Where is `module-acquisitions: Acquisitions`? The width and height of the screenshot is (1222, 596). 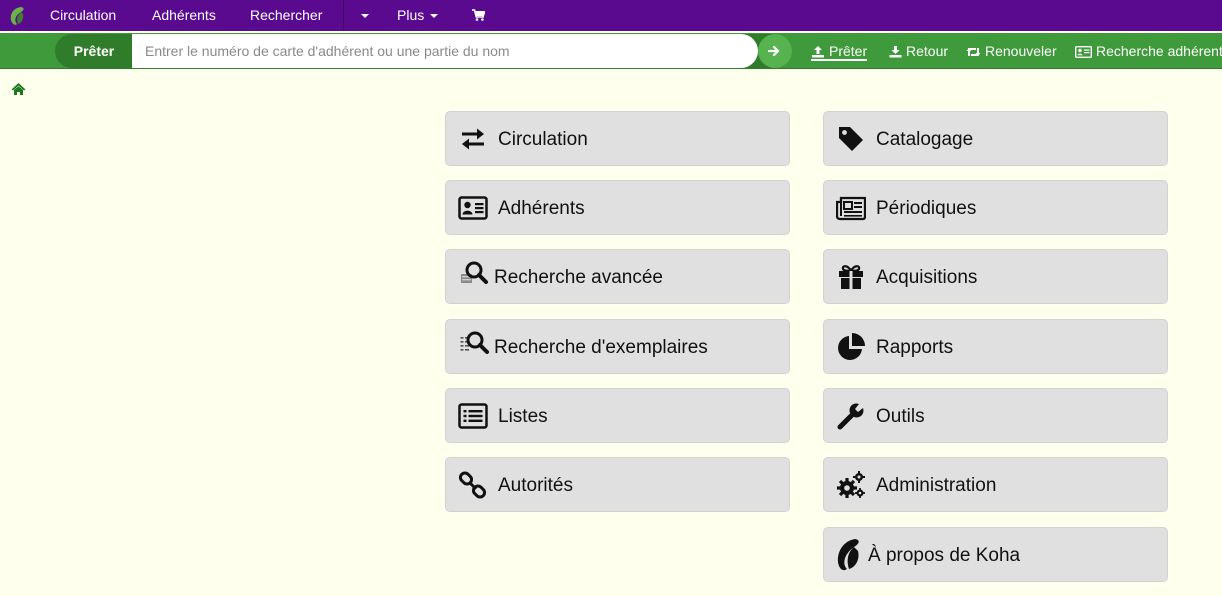 module-acquisitions: Acquisitions is located at coordinates (995, 276).